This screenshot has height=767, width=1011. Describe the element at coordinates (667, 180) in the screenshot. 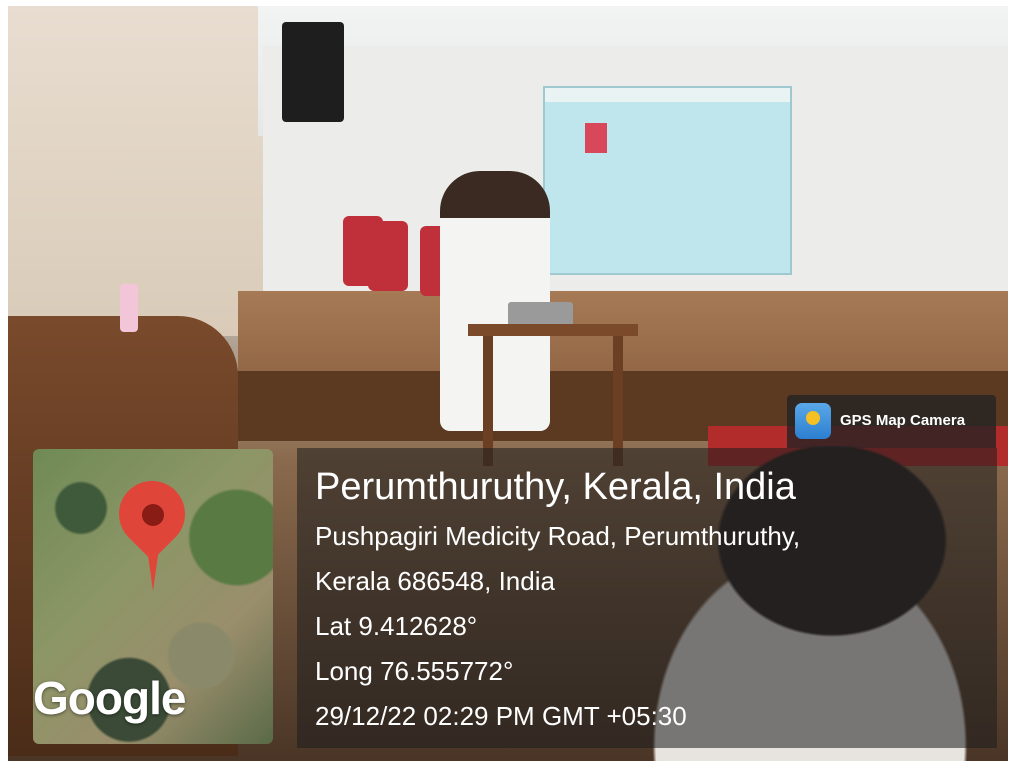

I see `projection-screen` at that location.